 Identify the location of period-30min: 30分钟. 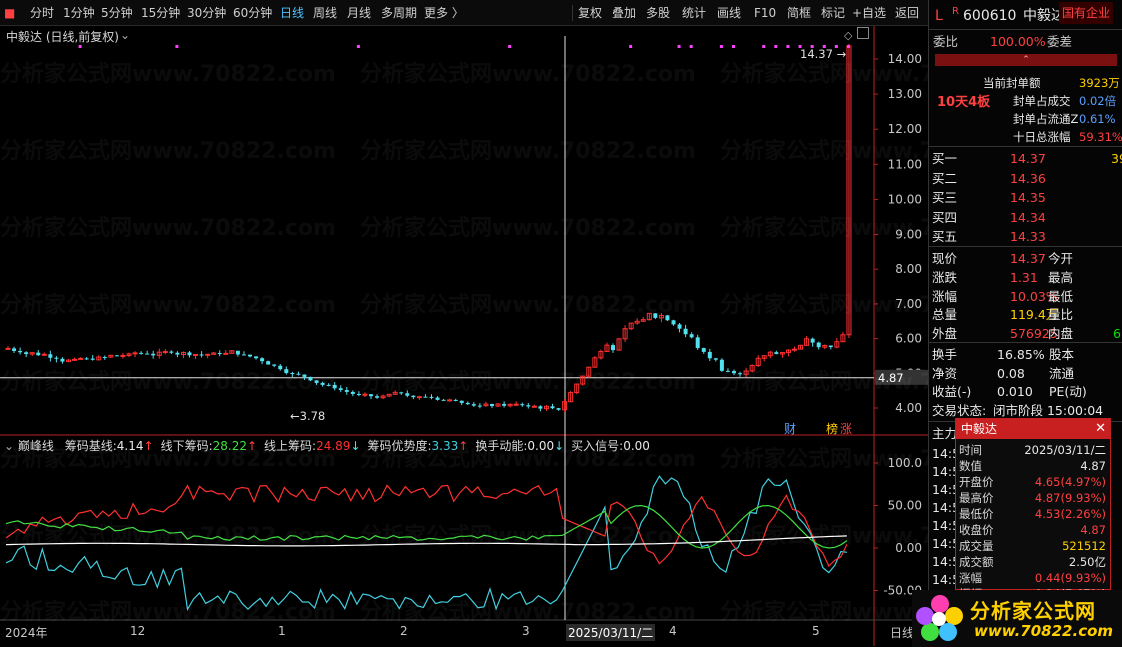
(206, 13).